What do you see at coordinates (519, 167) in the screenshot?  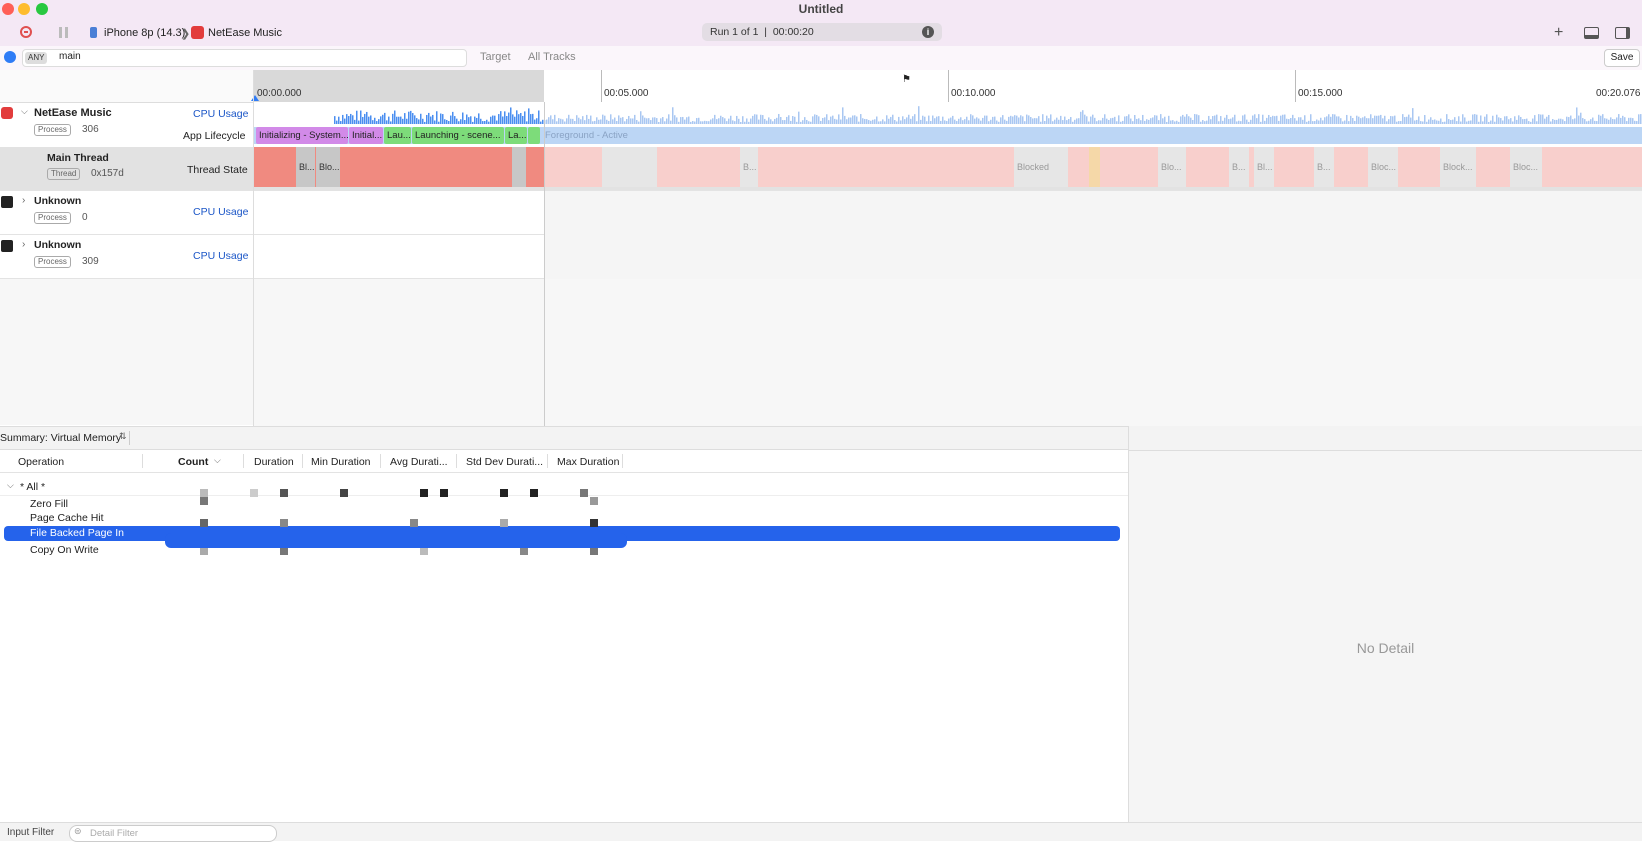 I see `blocked-segment` at bounding box center [519, 167].